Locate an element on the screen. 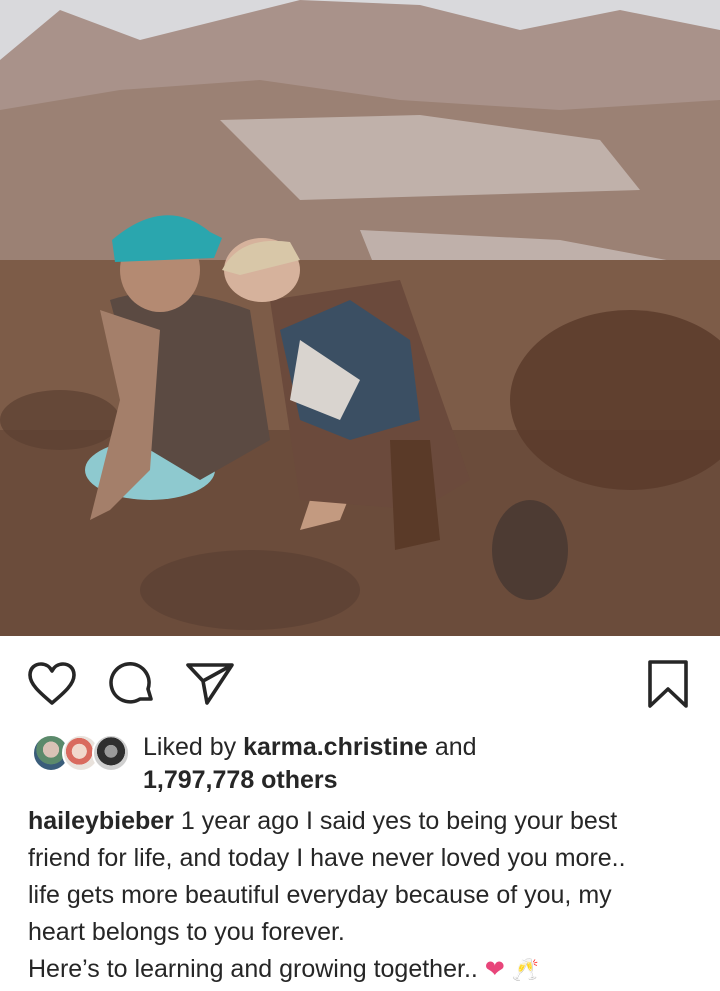  paper-plane-icon is located at coordinates (210, 684).